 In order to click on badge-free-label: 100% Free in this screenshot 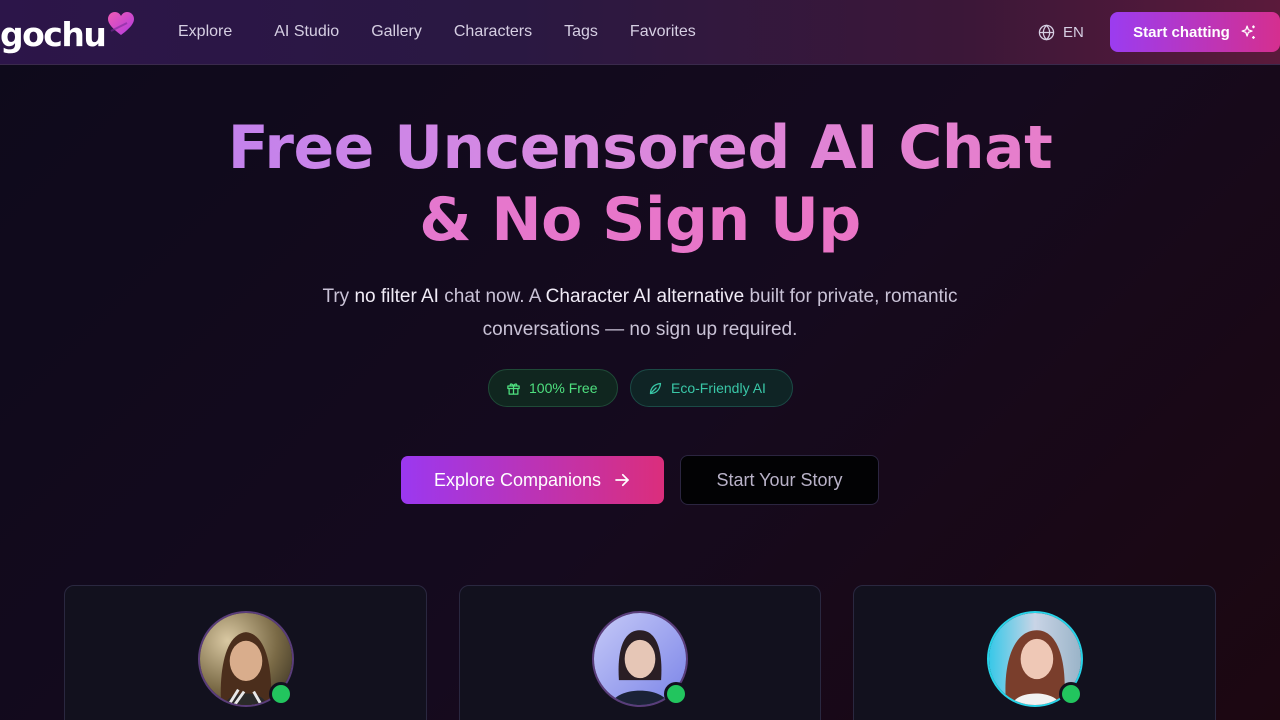, I will do `click(563, 388)`.